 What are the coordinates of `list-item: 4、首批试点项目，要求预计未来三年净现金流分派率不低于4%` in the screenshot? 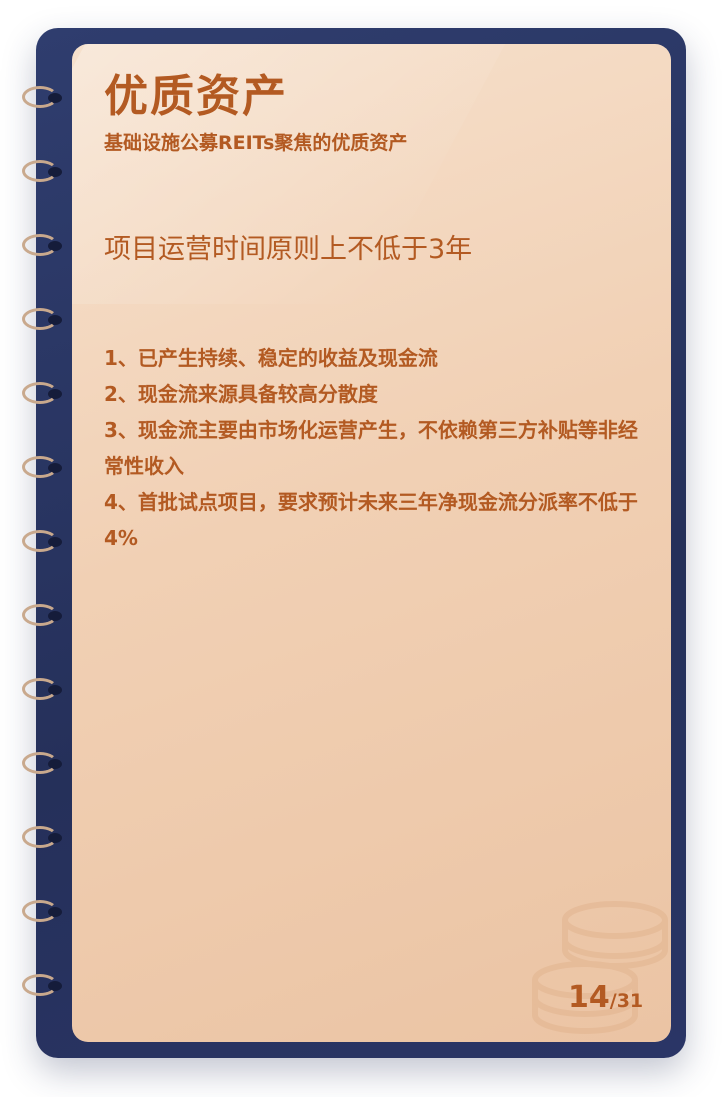 It's located at (371, 520).